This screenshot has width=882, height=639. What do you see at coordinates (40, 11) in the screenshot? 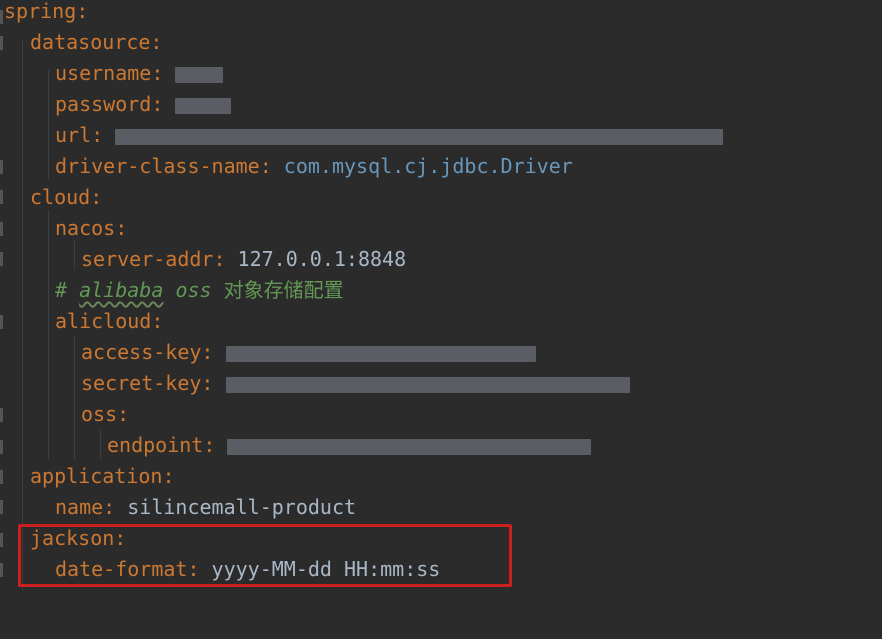
I see `yaml-key: spring` at bounding box center [40, 11].